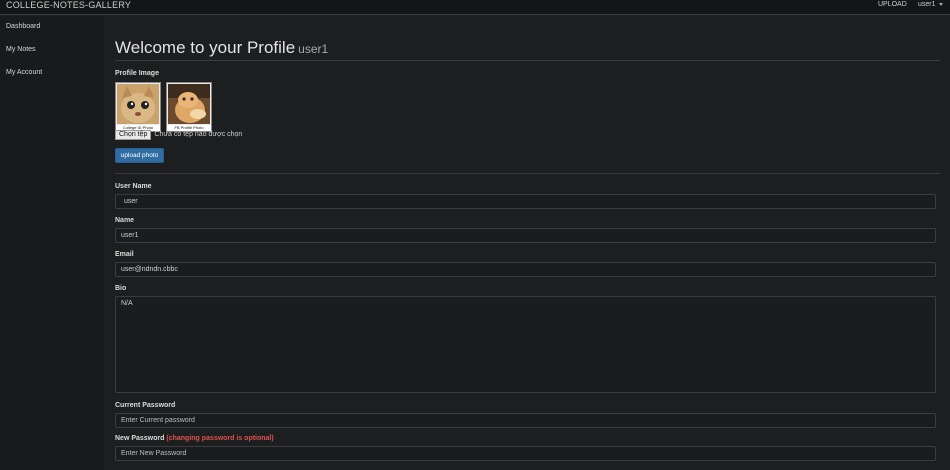 This screenshot has height=470, width=950. What do you see at coordinates (205, 47) in the screenshot?
I see `page-title-text: Welcome to your Profile` at bounding box center [205, 47].